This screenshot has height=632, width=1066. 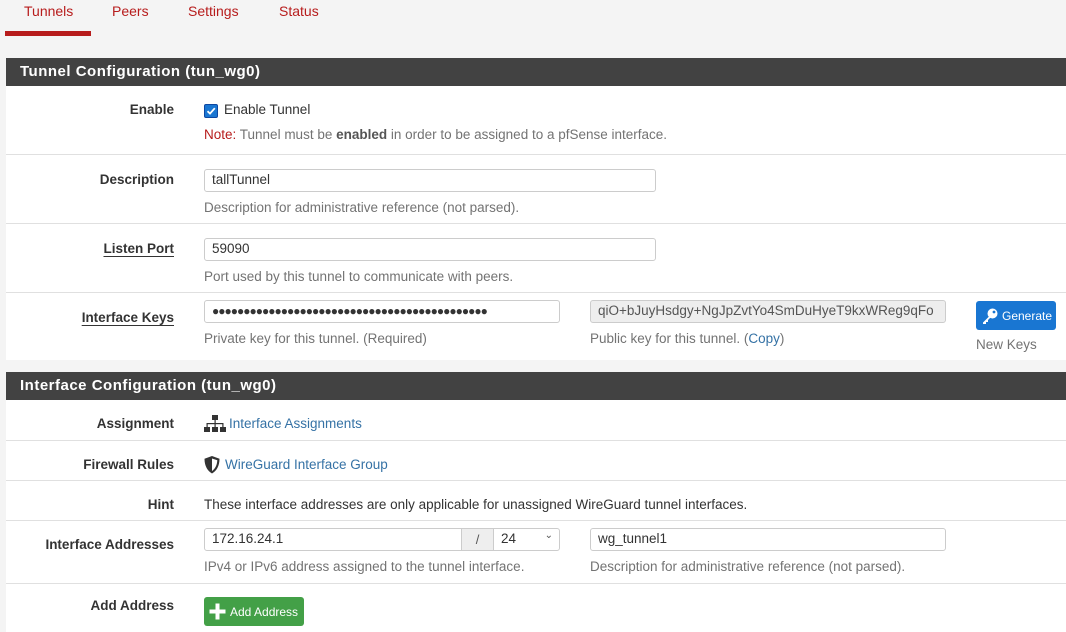 I want to click on assignment-label: Assignment, so click(x=135, y=423).